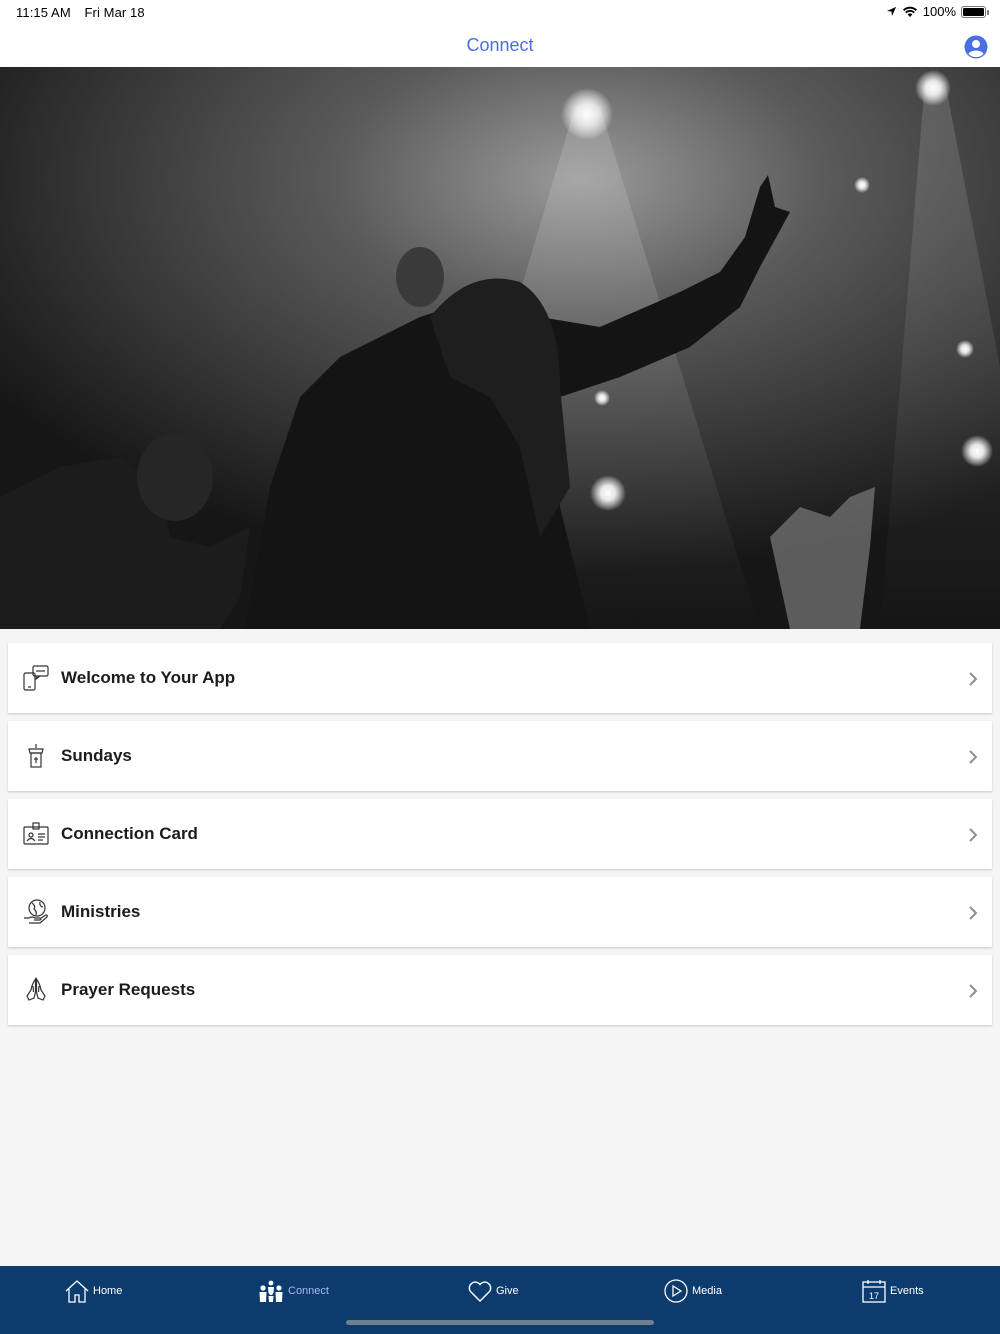  I want to click on status-date: Fri Mar 18, so click(114, 12).